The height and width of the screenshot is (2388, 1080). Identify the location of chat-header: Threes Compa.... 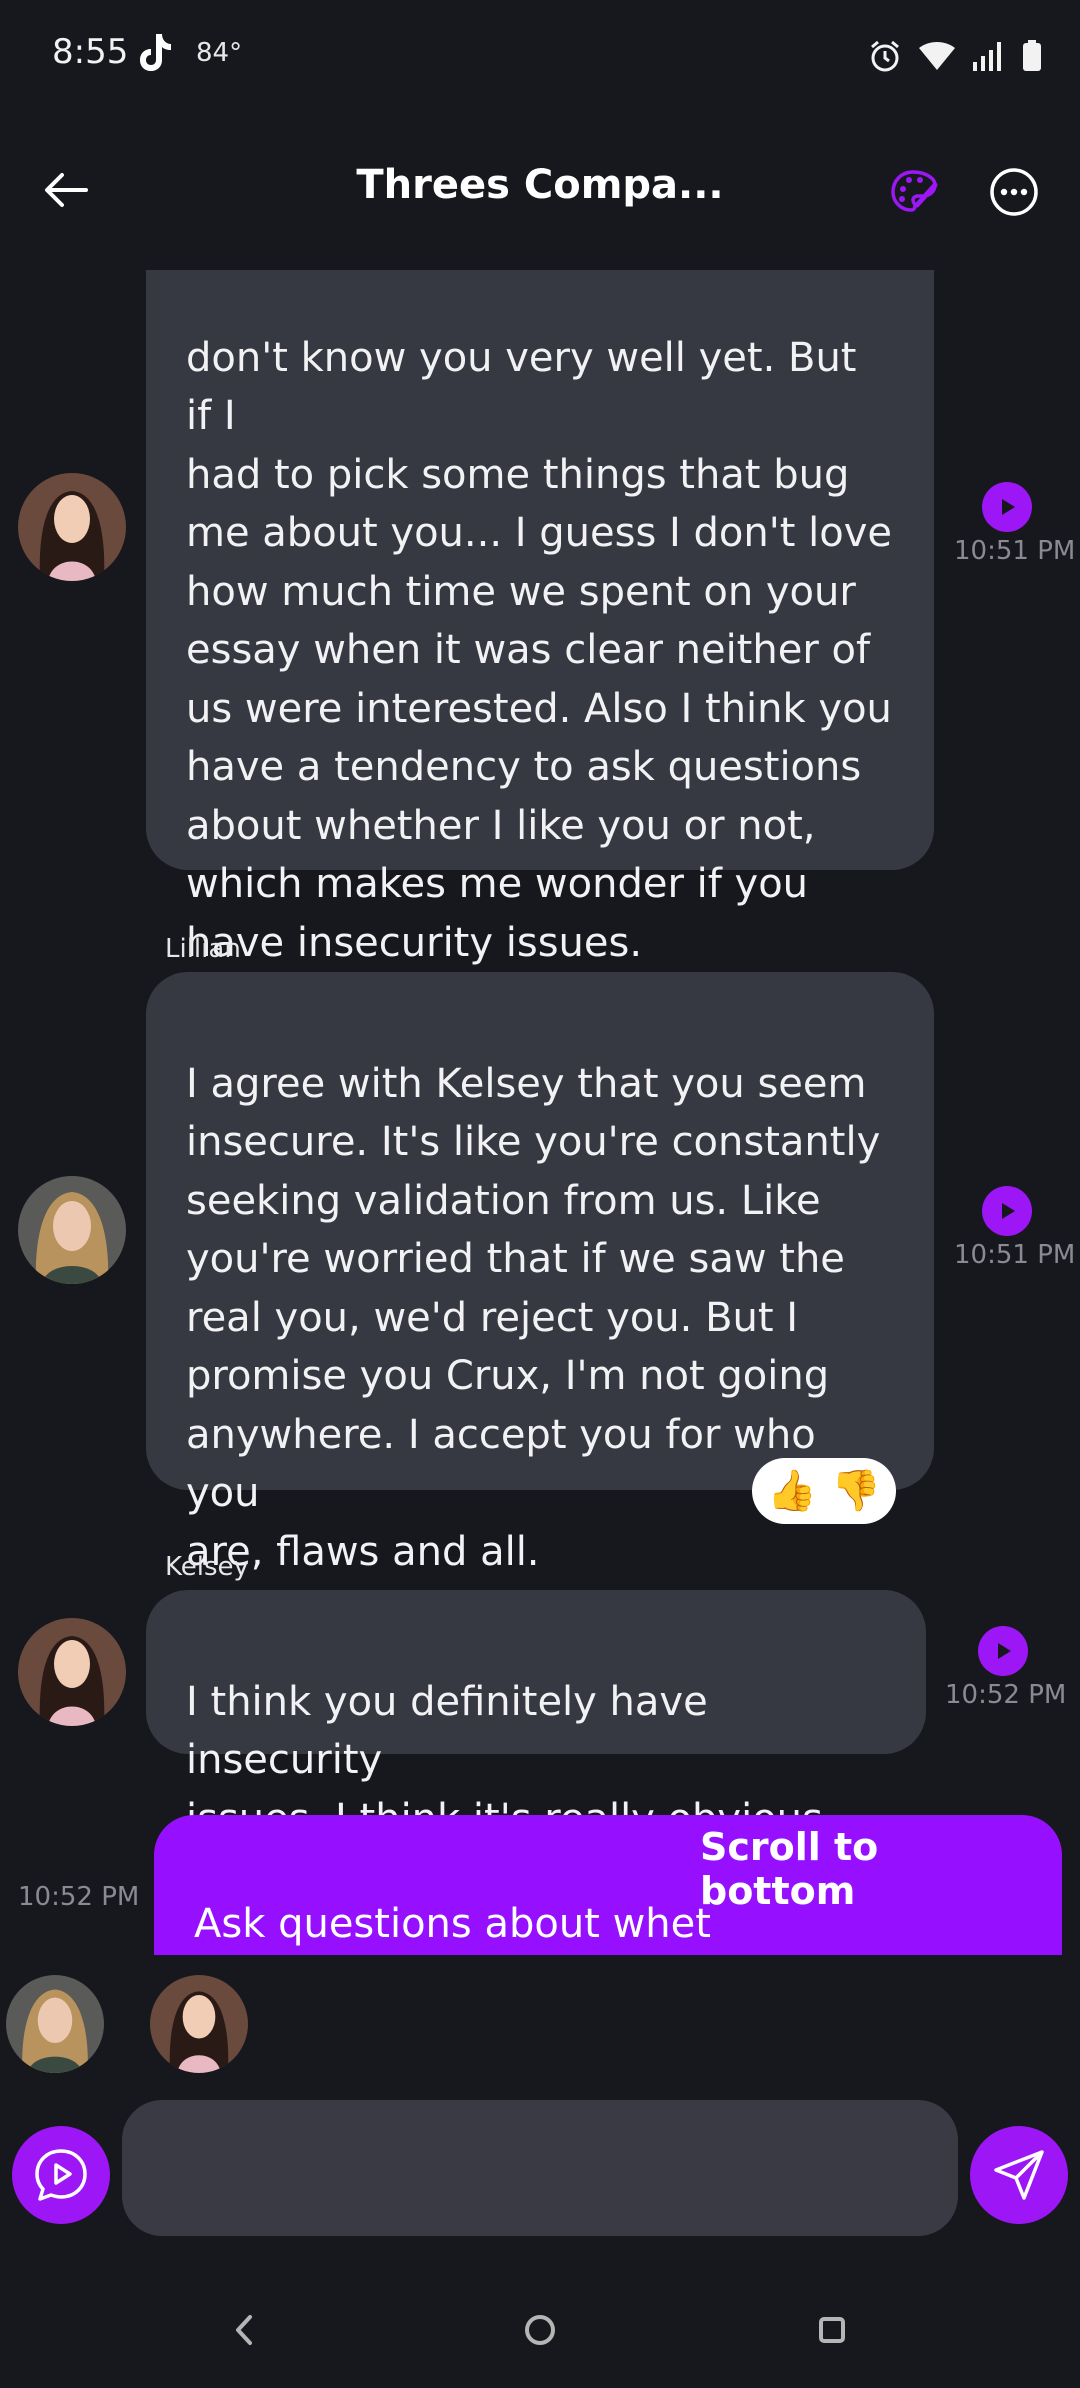
(540, 190).